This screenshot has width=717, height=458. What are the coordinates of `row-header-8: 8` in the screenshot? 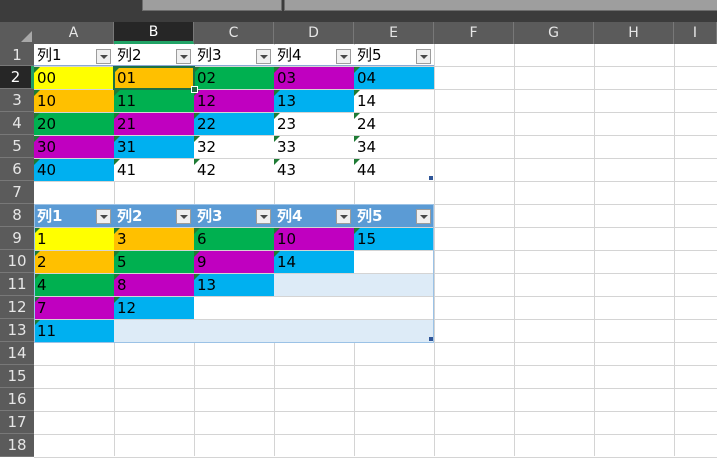 It's located at (17, 215).